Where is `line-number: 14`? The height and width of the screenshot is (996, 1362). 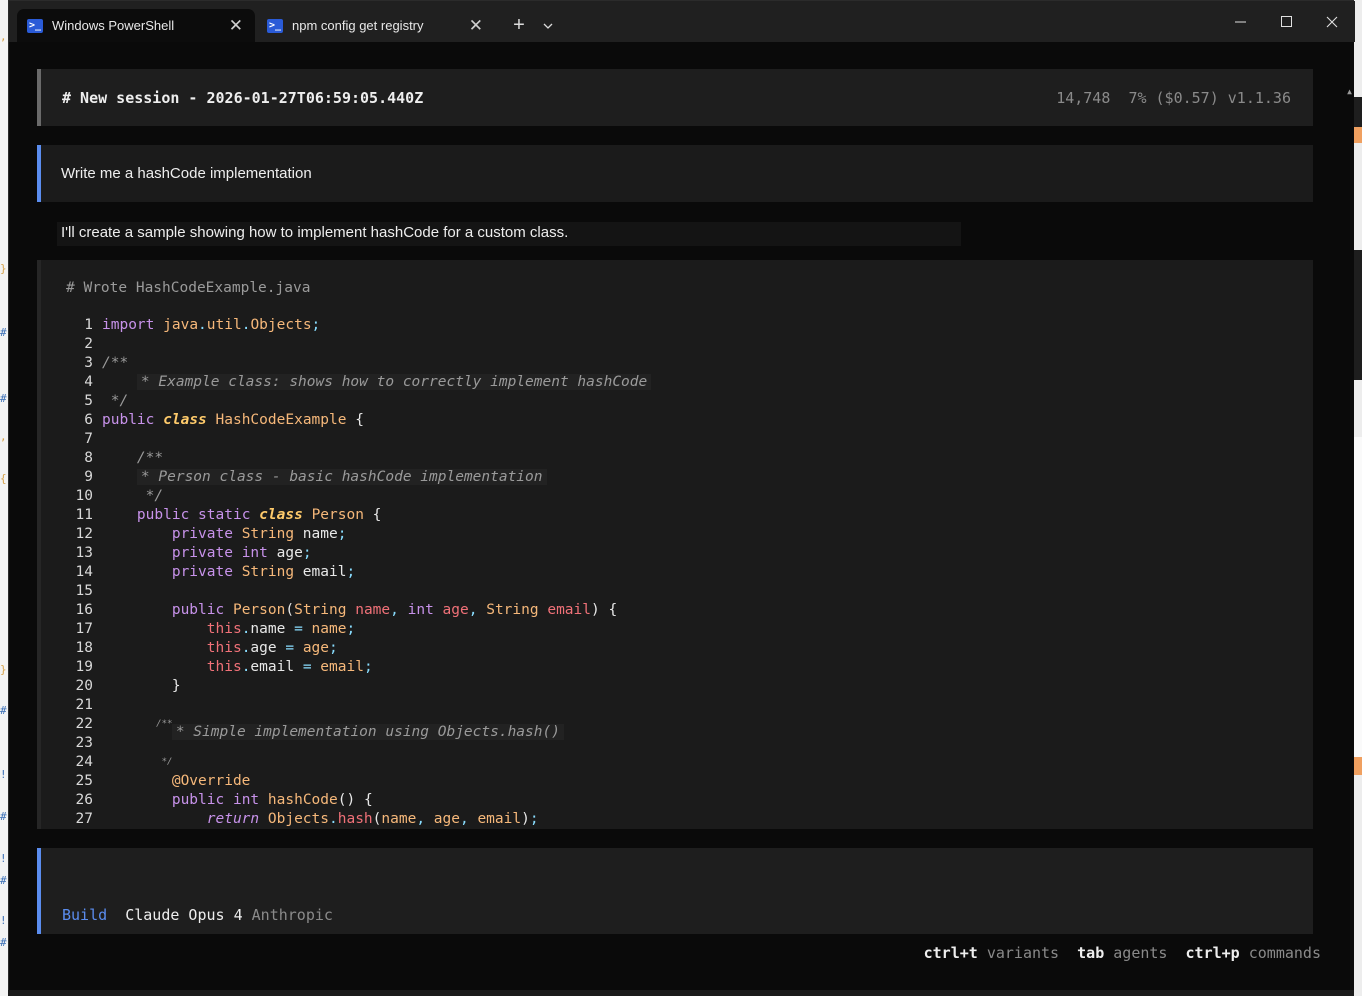
line-number: 14 is located at coordinates (84, 572).